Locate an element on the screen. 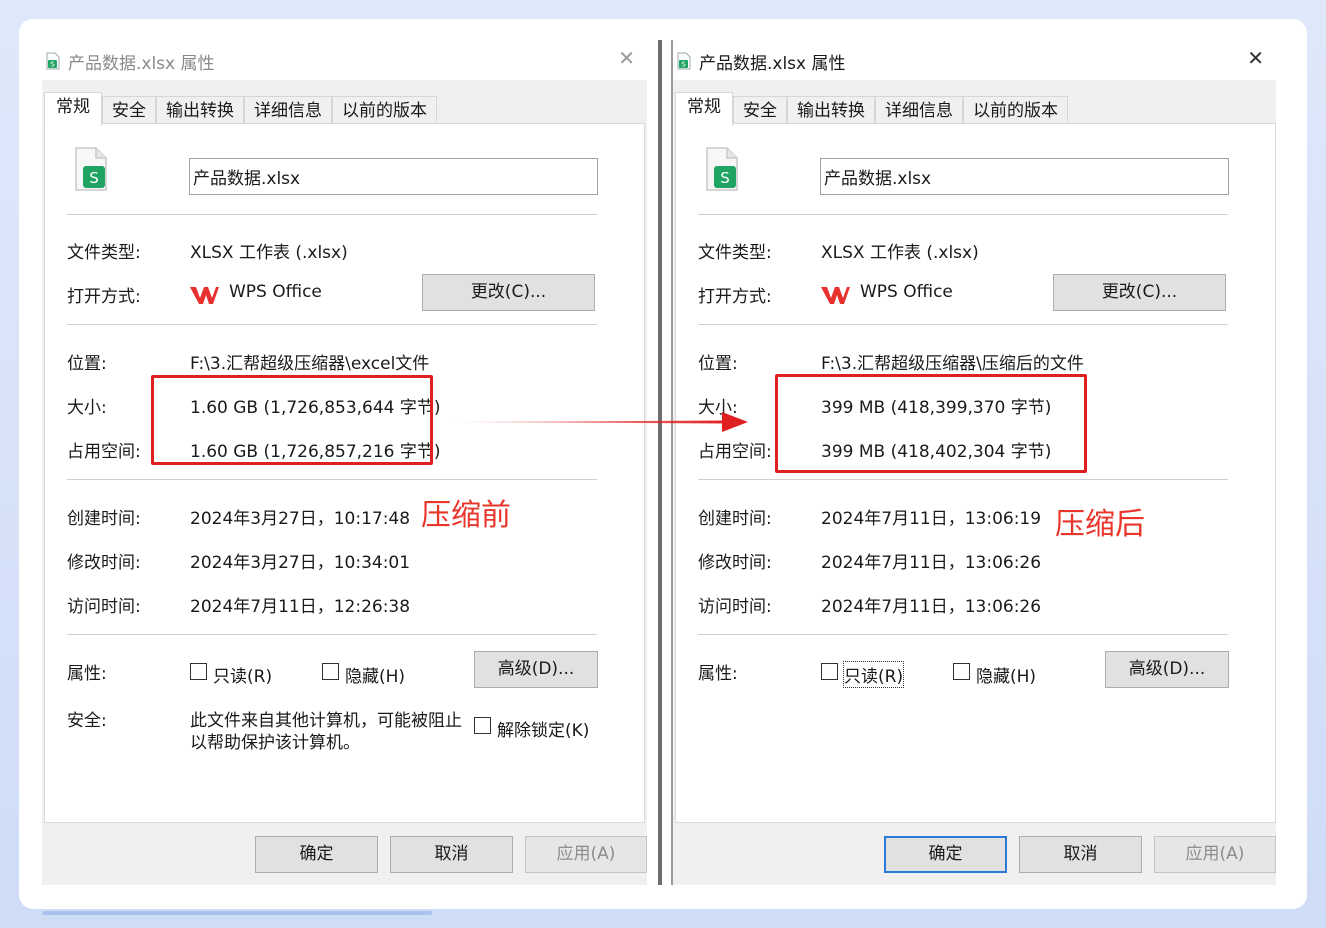 This screenshot has width=1326, height=928. bottom-accent-bar is located at coordinates (237, 913).